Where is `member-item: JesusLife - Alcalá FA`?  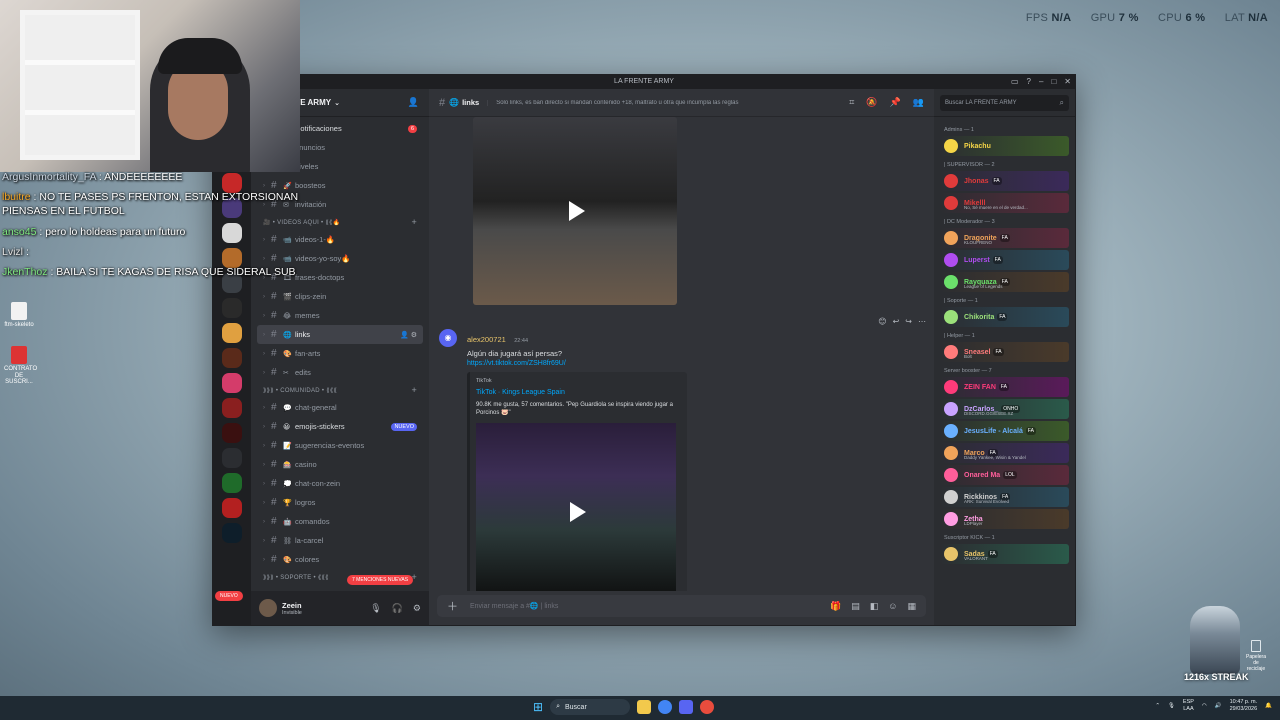 member-item: JesusLife - Alcalá FA is located at coordinates (1004, 431).